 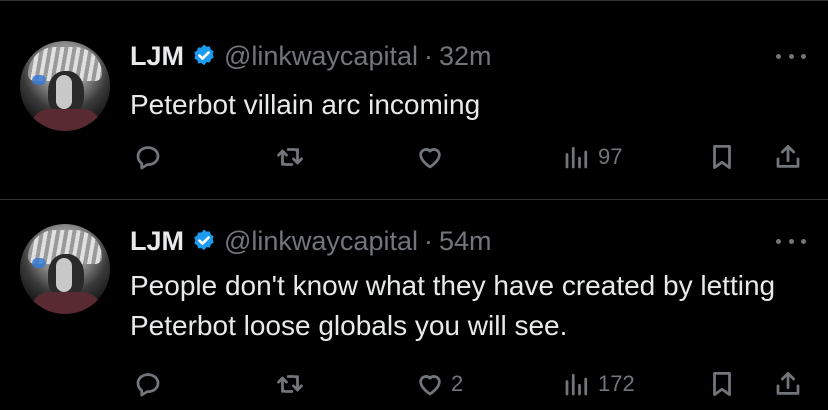 I want to click on like-button, so click(x=433, y=157).